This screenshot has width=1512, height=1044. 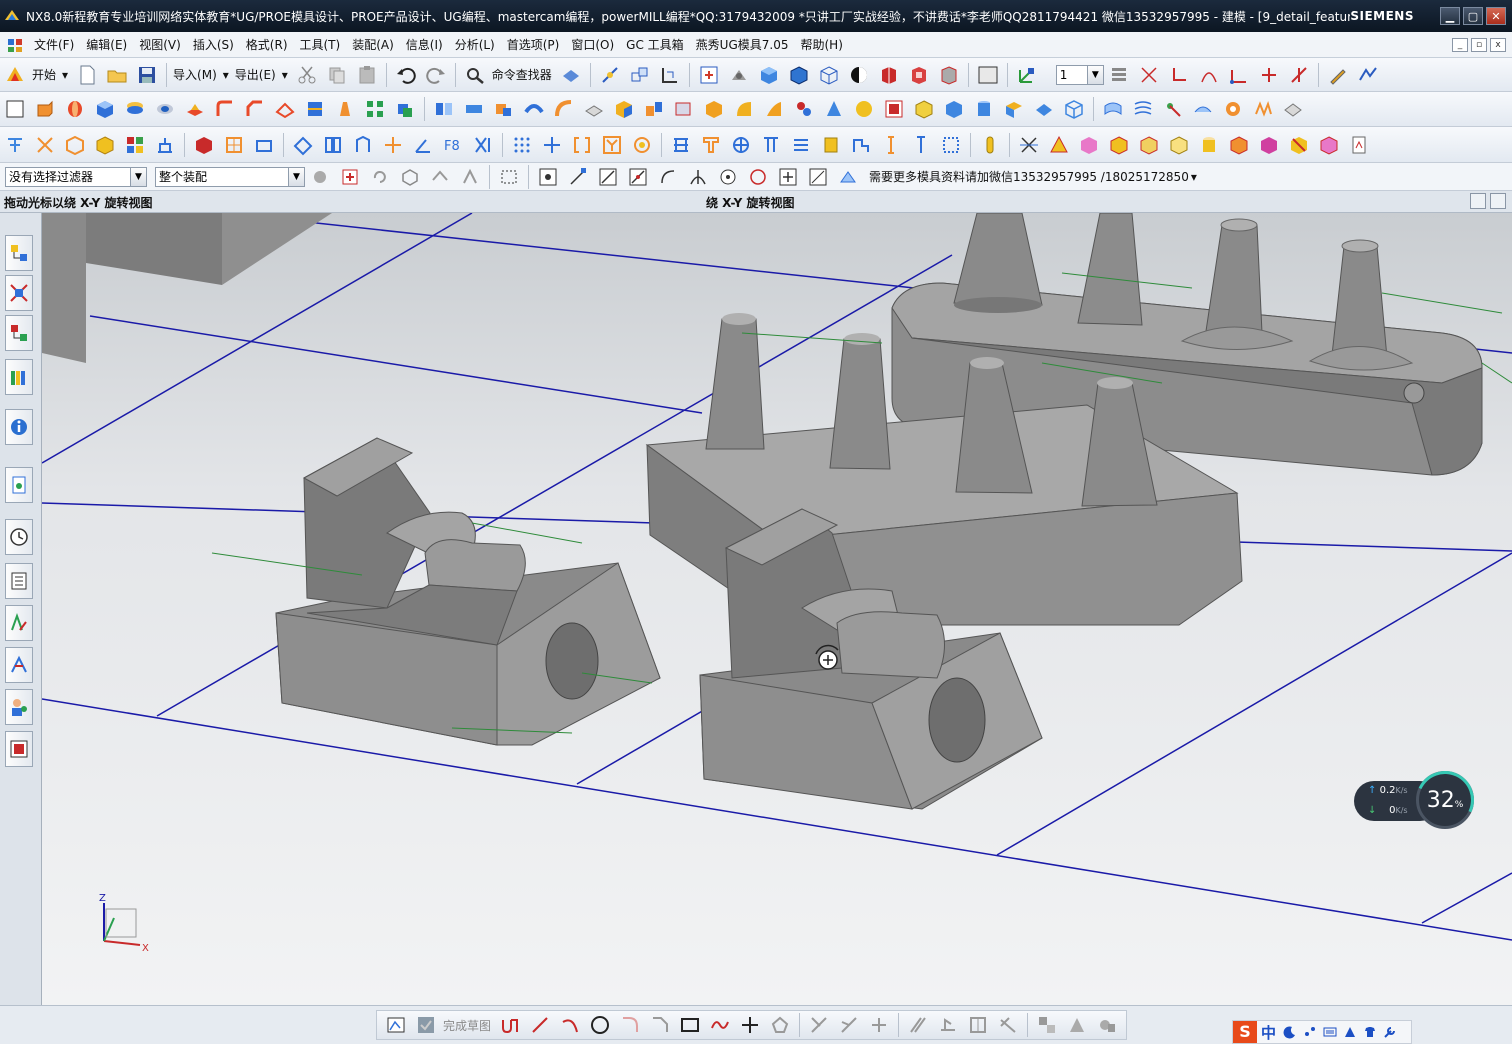 I want to click on snap-points-icon, so click(x=548, y=177).